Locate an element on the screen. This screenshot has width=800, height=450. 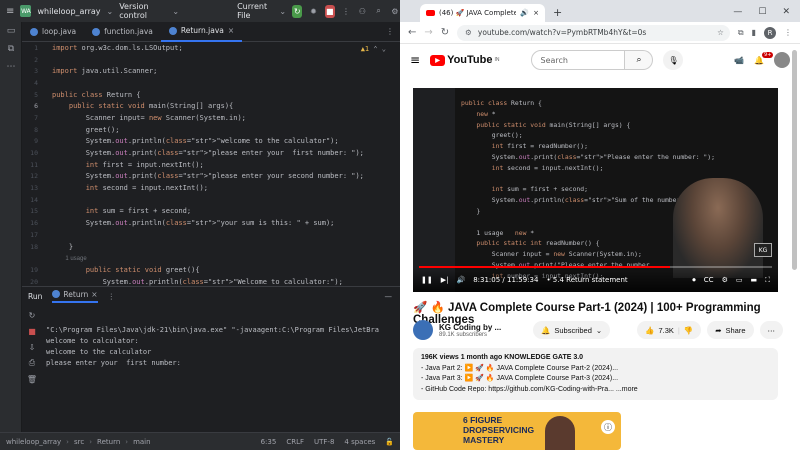
tab-return: Return.java × is located at coordinates (201, 32).